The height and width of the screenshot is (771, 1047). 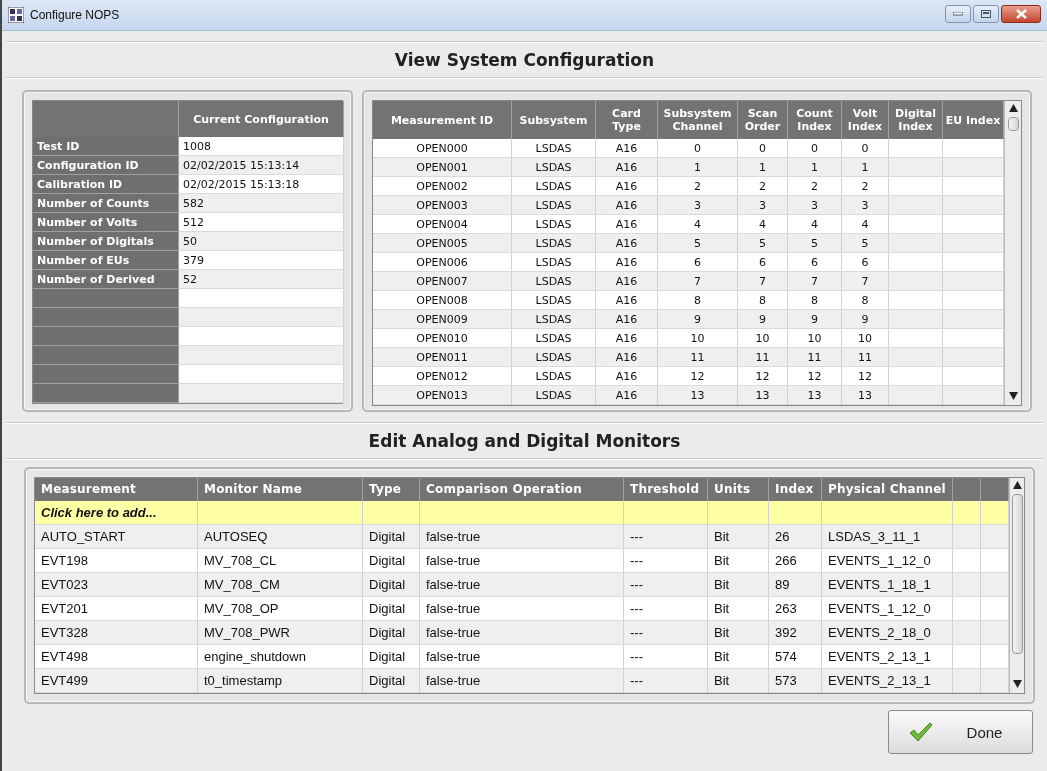 I want to click on table-cell: 7, so click(x=815, y=281).